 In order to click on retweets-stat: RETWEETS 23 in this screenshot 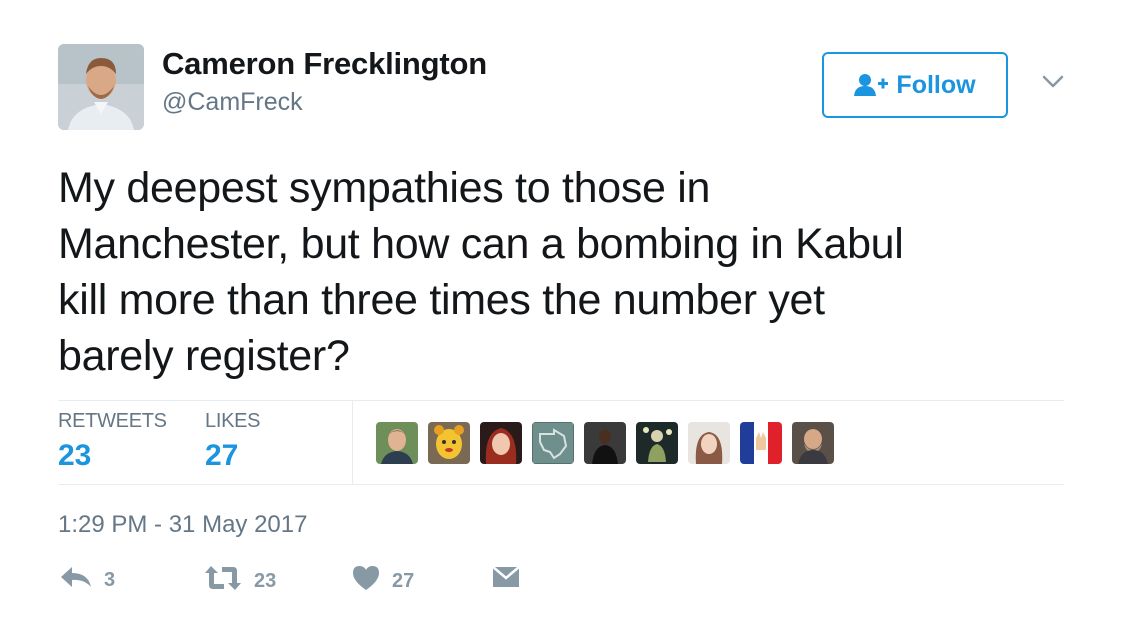, I will do `click(112, 441)`.